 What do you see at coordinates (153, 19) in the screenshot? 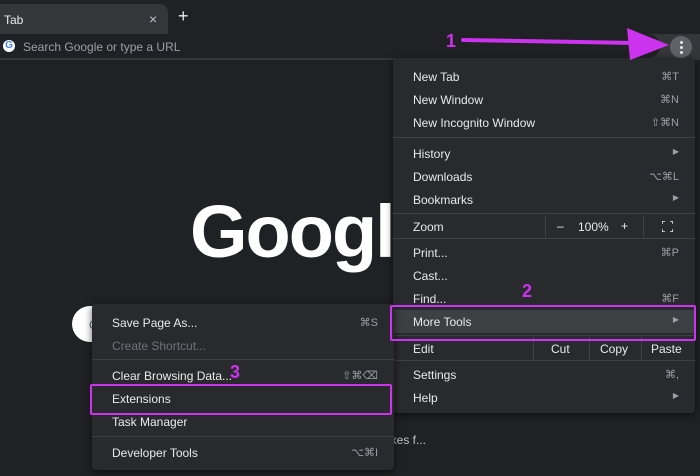
I see `tab-close-icon: ×` at bounding box center [153, 19].